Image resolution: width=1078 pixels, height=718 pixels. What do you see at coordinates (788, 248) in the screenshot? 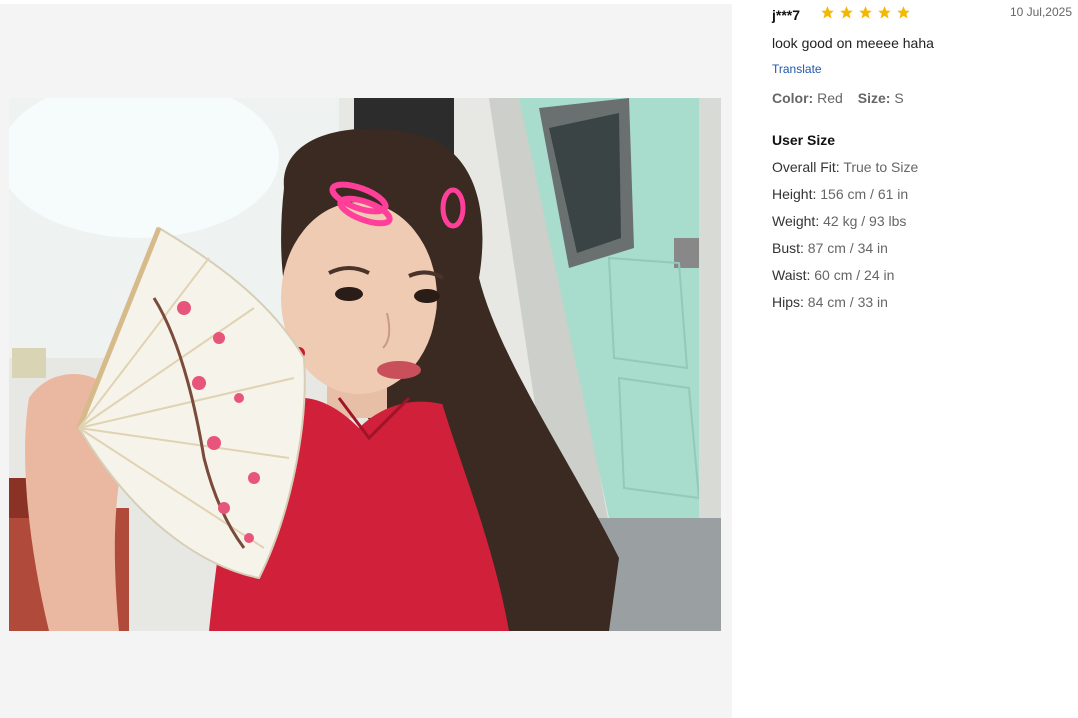
I see `size-key: Bust:` at bounding box center [788, 248].